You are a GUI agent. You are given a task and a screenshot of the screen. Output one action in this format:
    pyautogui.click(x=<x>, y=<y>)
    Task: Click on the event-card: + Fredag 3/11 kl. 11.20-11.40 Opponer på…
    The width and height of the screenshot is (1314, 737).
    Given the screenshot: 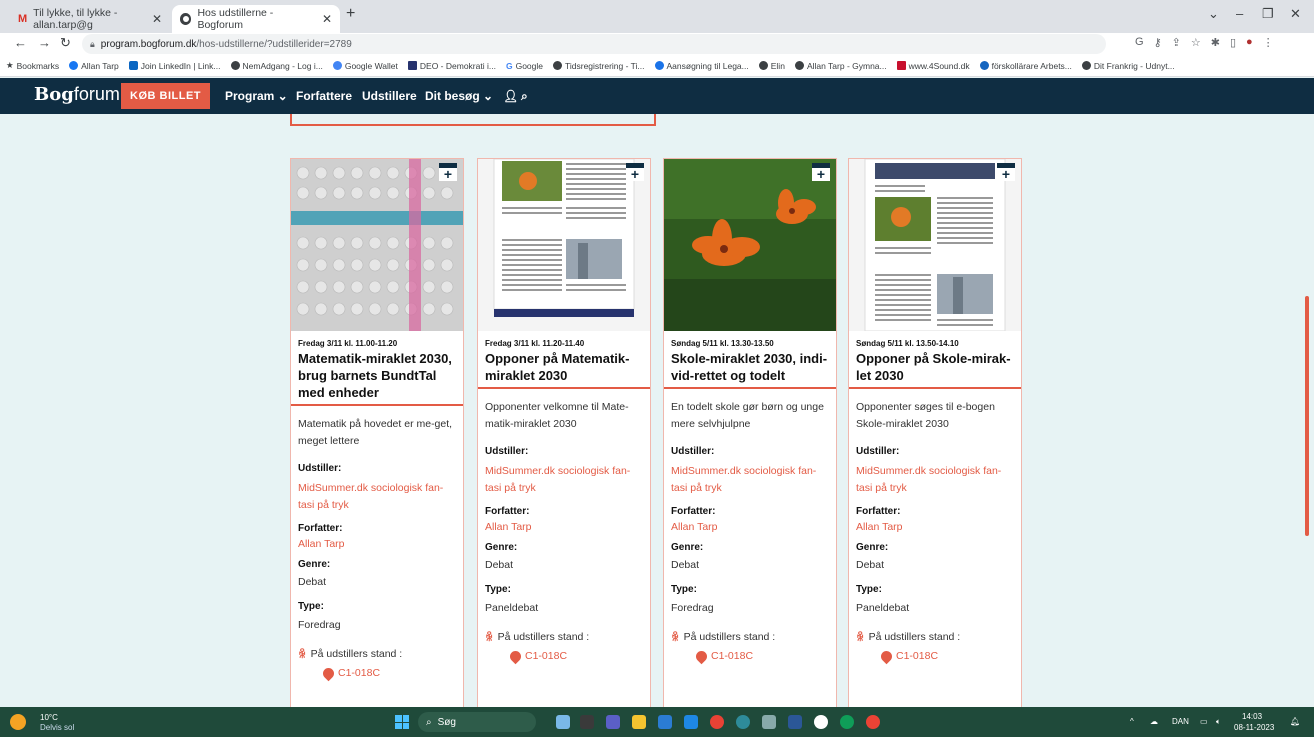 What is the action you would take?
    pyautogui.click(x=564, y=438)
    